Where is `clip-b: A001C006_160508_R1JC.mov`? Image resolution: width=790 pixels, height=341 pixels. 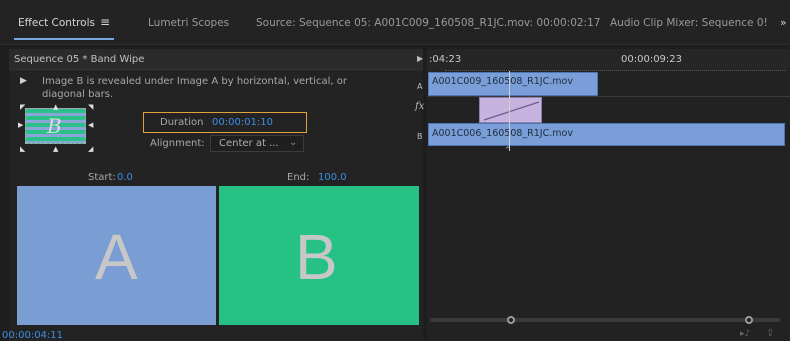 clip-b: A001C006_160508_R1JC.mov is located at coordinates (606, 134).